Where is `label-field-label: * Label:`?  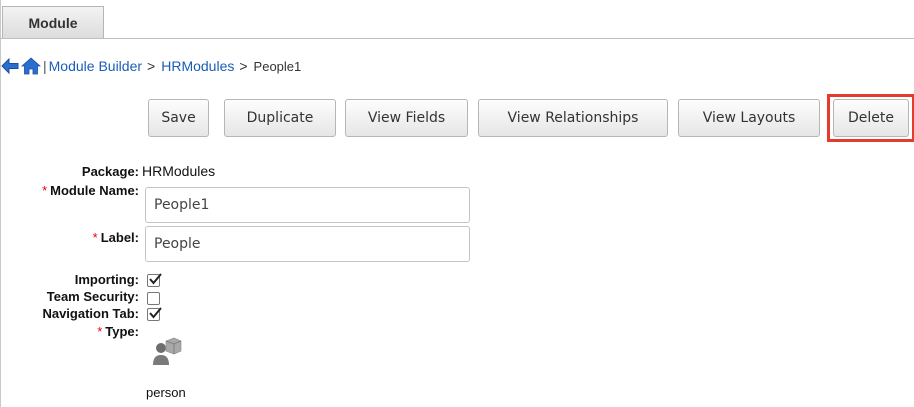 label-field-label: * Label: is located at coordinates (116, 237).